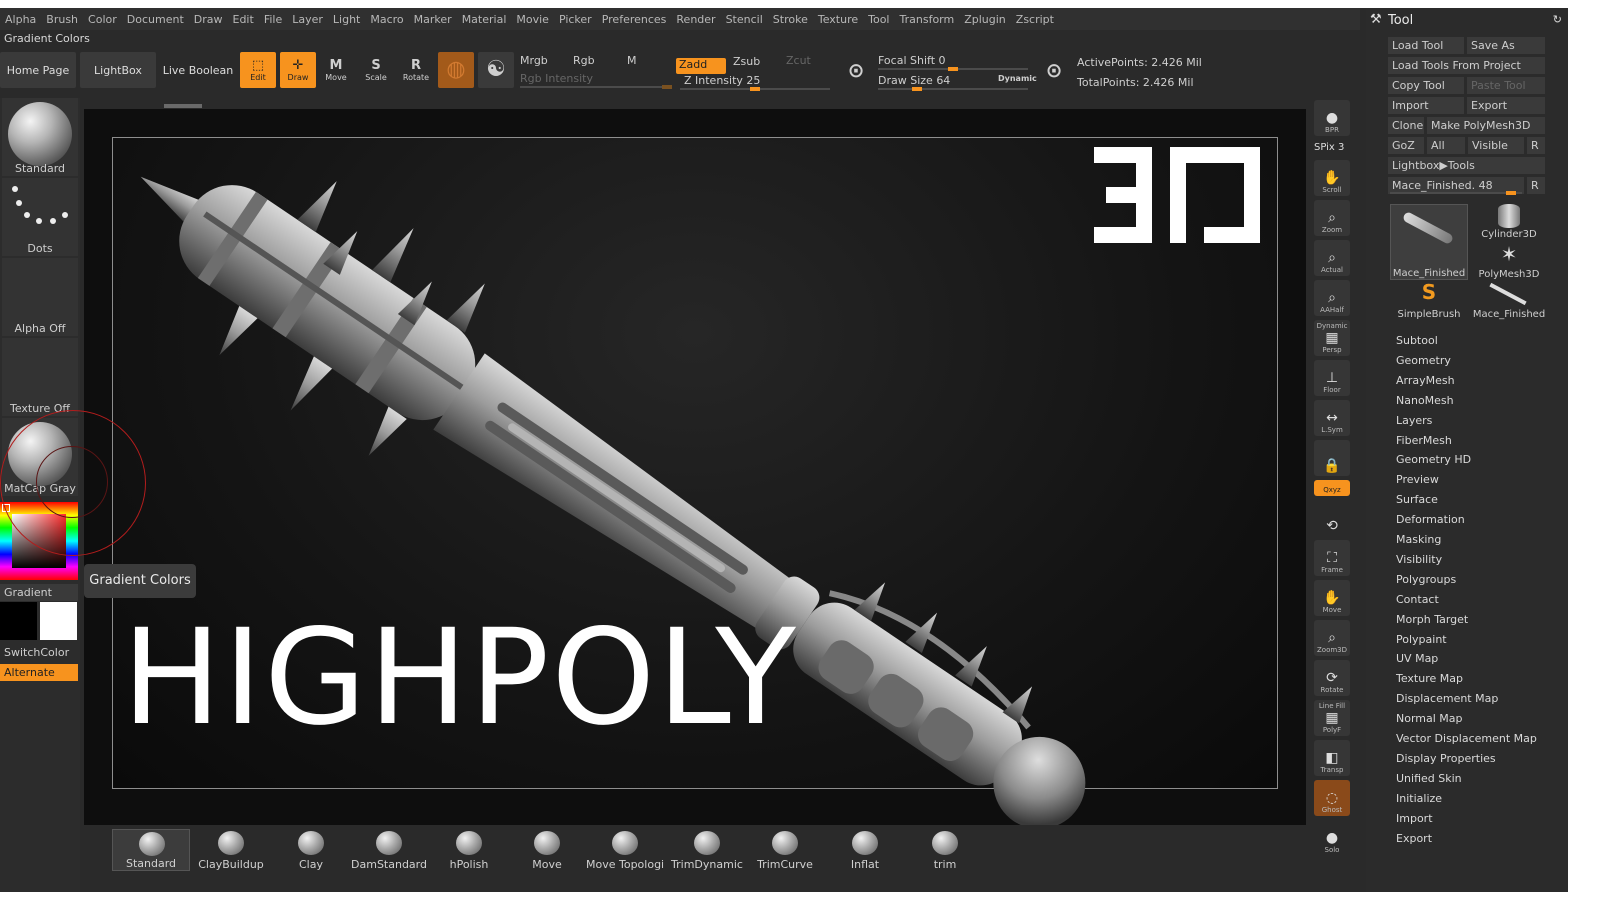 The width and height of the screenshot is (1600, 900). What do you see at coordinates (1426, 85) in the screenshot?
I see `copy-tool-button: Copy Tool` at bounding box center [1426, 85].